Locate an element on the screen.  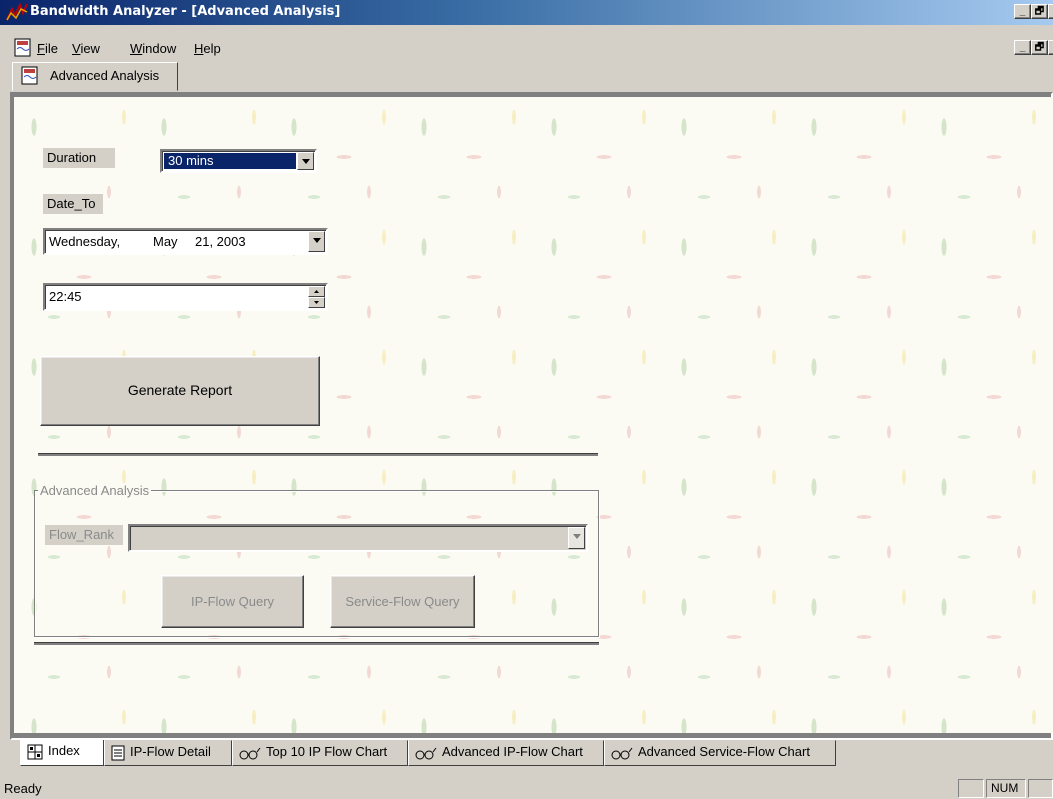
menu-view-label: iew is located at coordinates (90, 48).